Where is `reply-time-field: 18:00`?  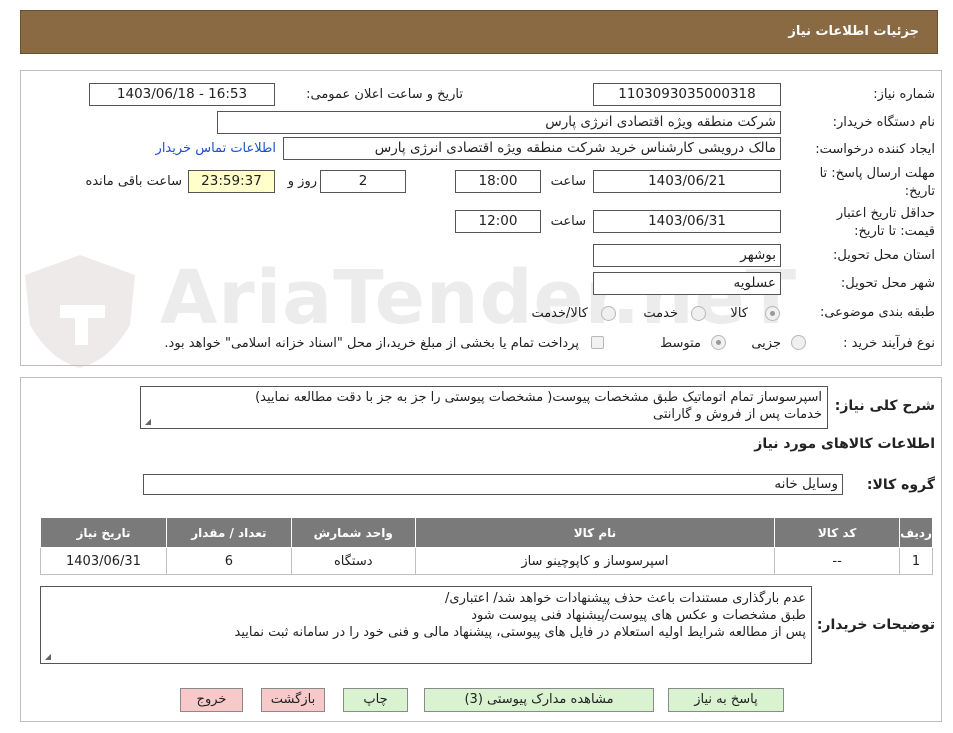
reply-time-field: 18:00 is located at coordinates (498, 181).